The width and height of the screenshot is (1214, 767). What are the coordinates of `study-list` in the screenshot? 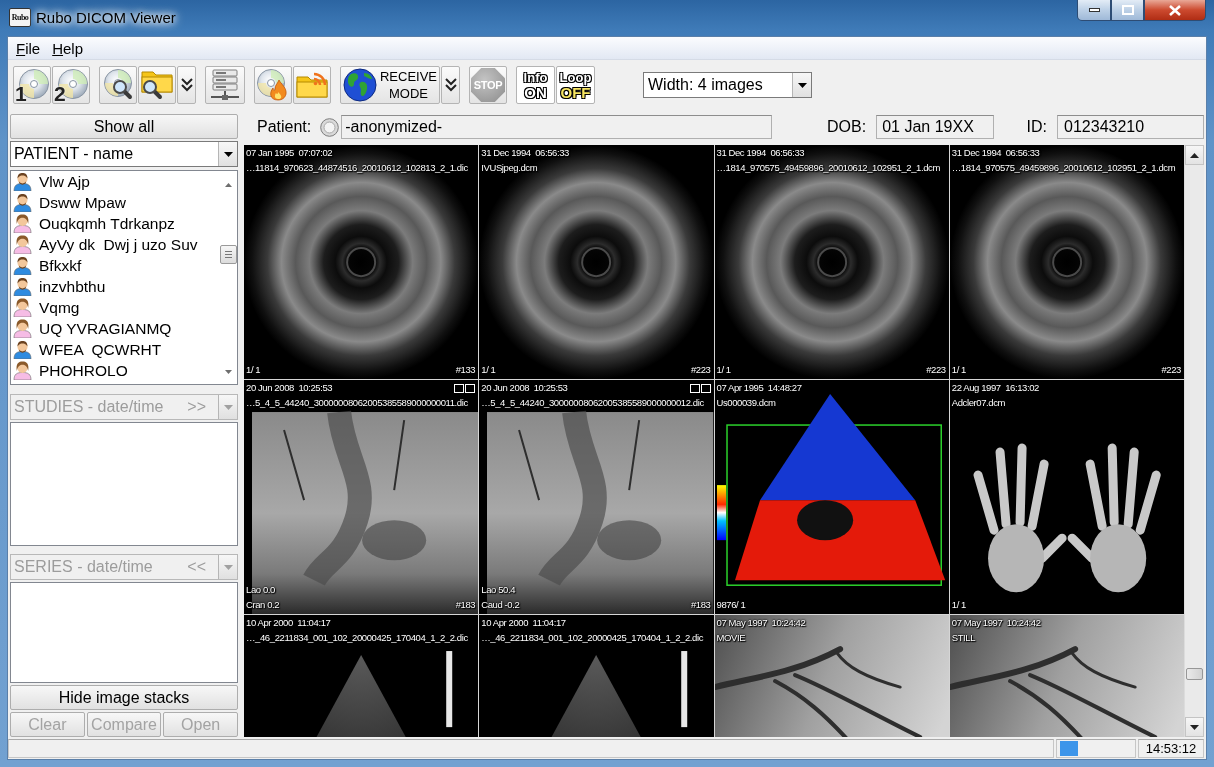 It's located at (124, 484).